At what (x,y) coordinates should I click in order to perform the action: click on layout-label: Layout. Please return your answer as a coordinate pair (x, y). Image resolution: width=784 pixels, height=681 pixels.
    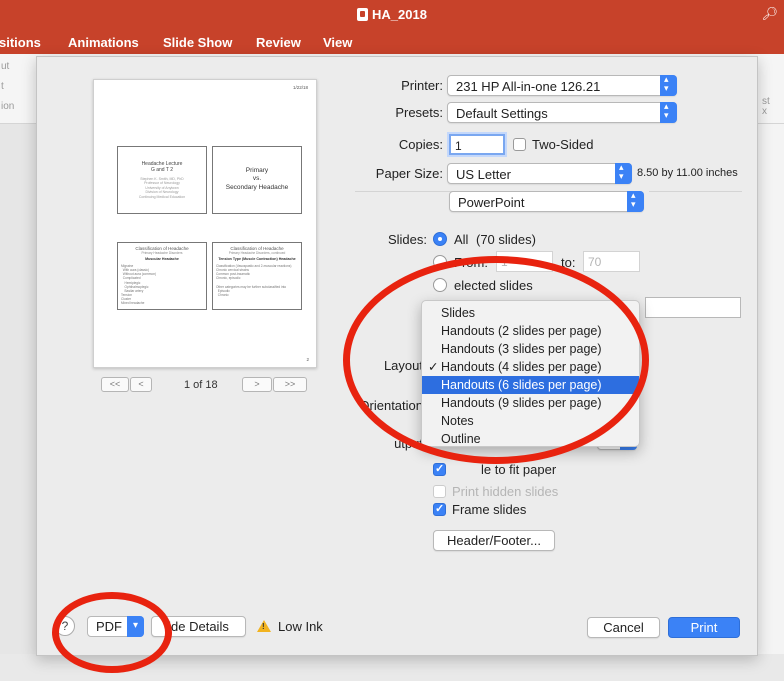
    Looking at the image, I should click on (403, 365).